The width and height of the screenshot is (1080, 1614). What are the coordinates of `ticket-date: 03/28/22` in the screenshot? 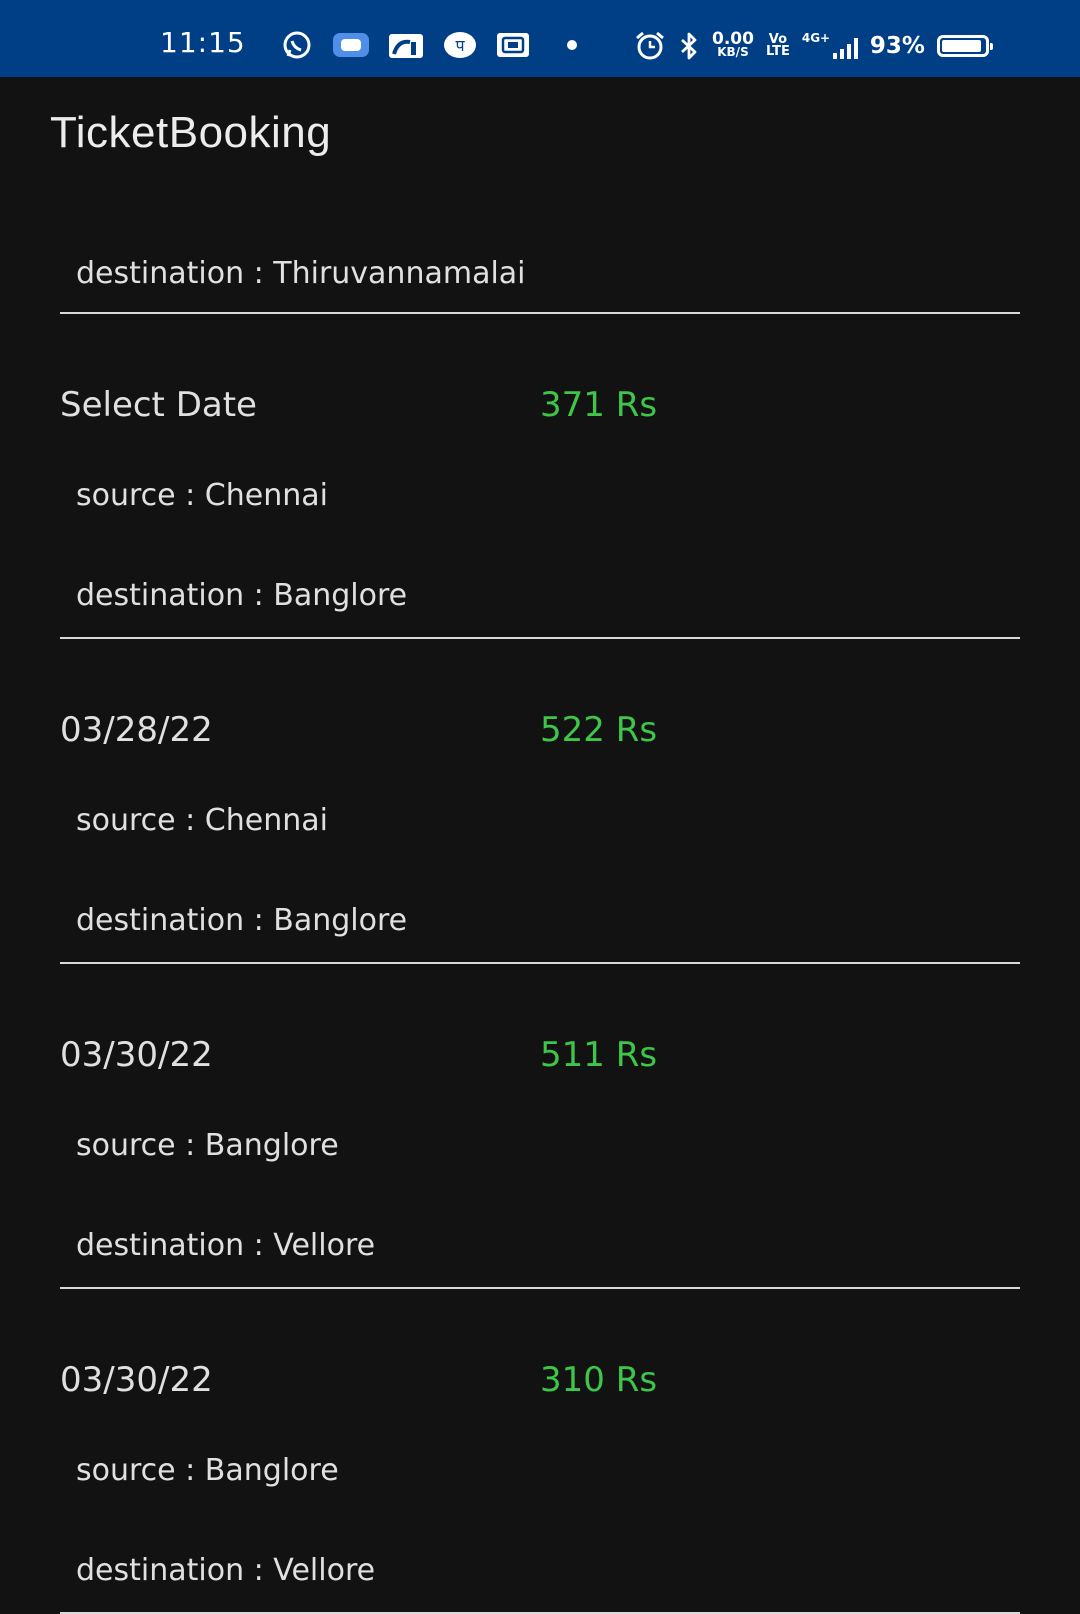 It's located at (136, 730).